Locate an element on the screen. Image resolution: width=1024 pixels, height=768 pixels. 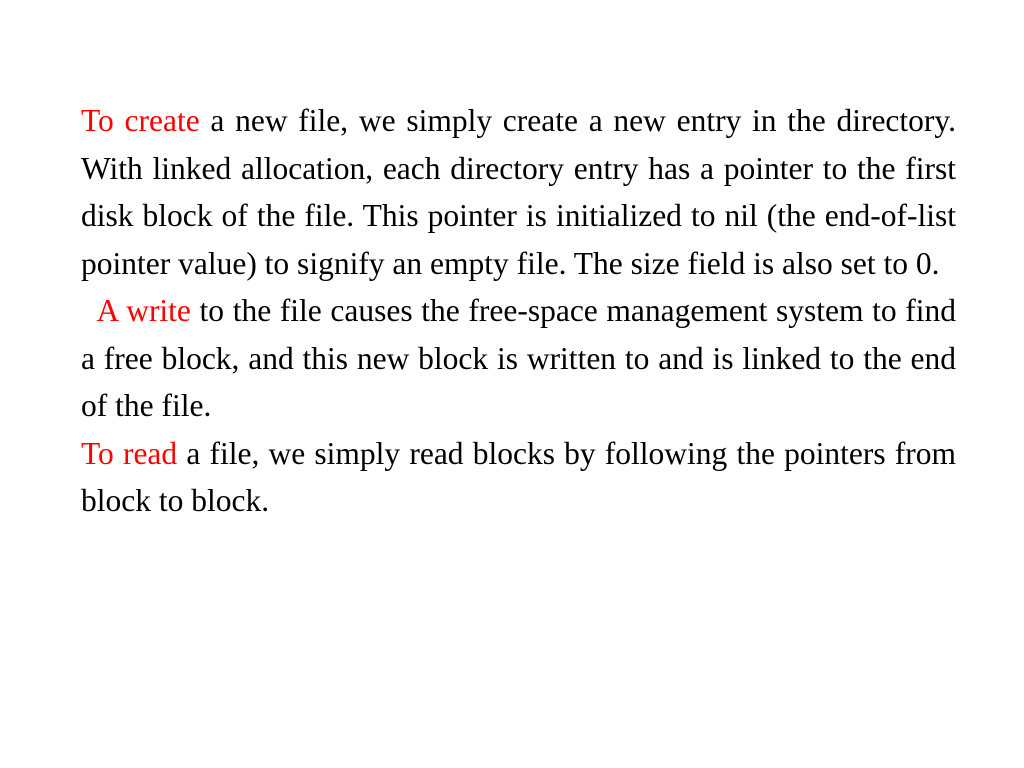
accent-phrase-to-create: To create is located at coordinates (140, 120).